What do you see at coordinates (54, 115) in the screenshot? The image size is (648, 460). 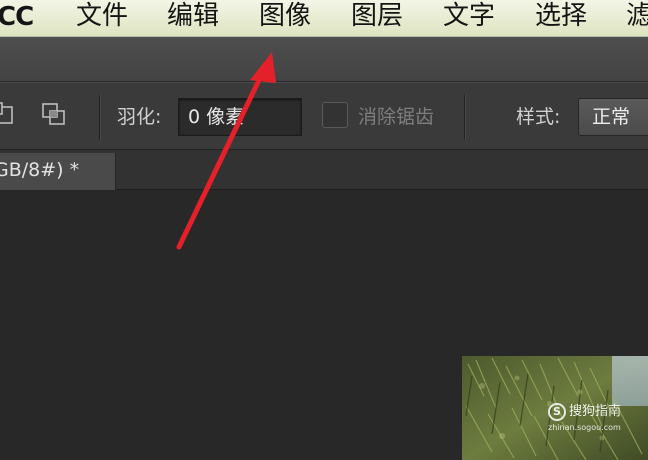 I see `intersect-selection-icon` at bounding box center [54, 115].